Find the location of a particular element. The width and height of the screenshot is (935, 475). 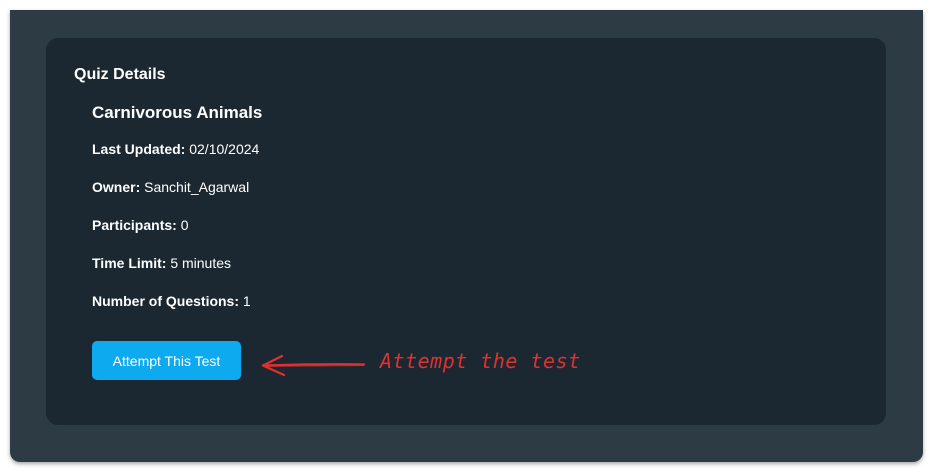

detail-value: 02/10/2024 is located at coordinates (224, 149).